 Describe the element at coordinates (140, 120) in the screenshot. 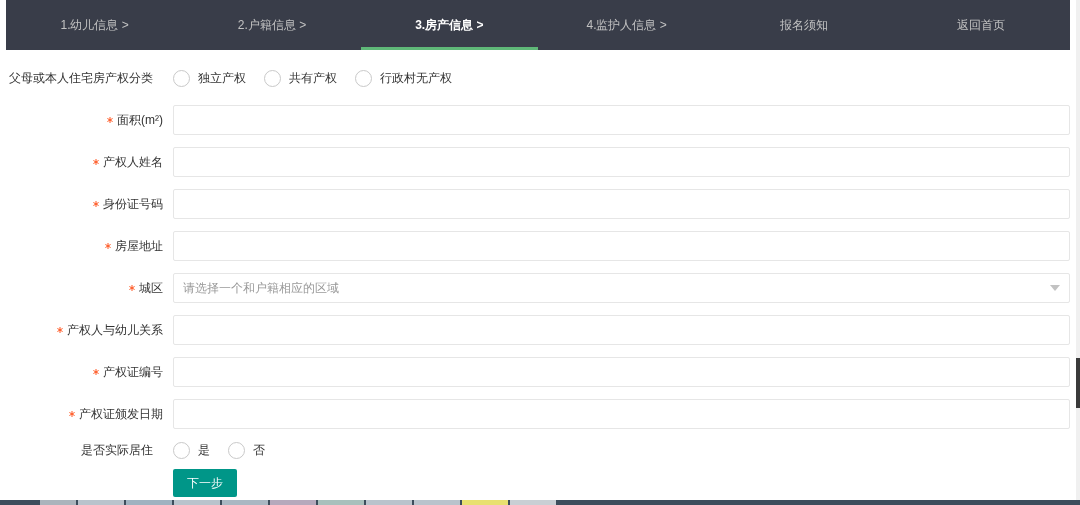

I see `field-label: 面积(m²)` at that location.